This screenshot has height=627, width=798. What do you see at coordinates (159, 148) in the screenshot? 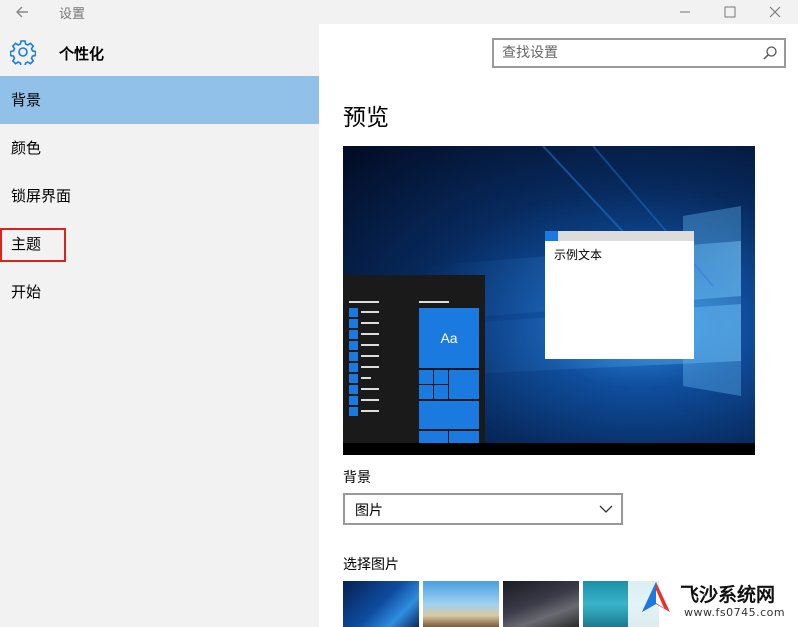
I see `sidebar-item-colors: 颜色` at bounding box center [159, 148].